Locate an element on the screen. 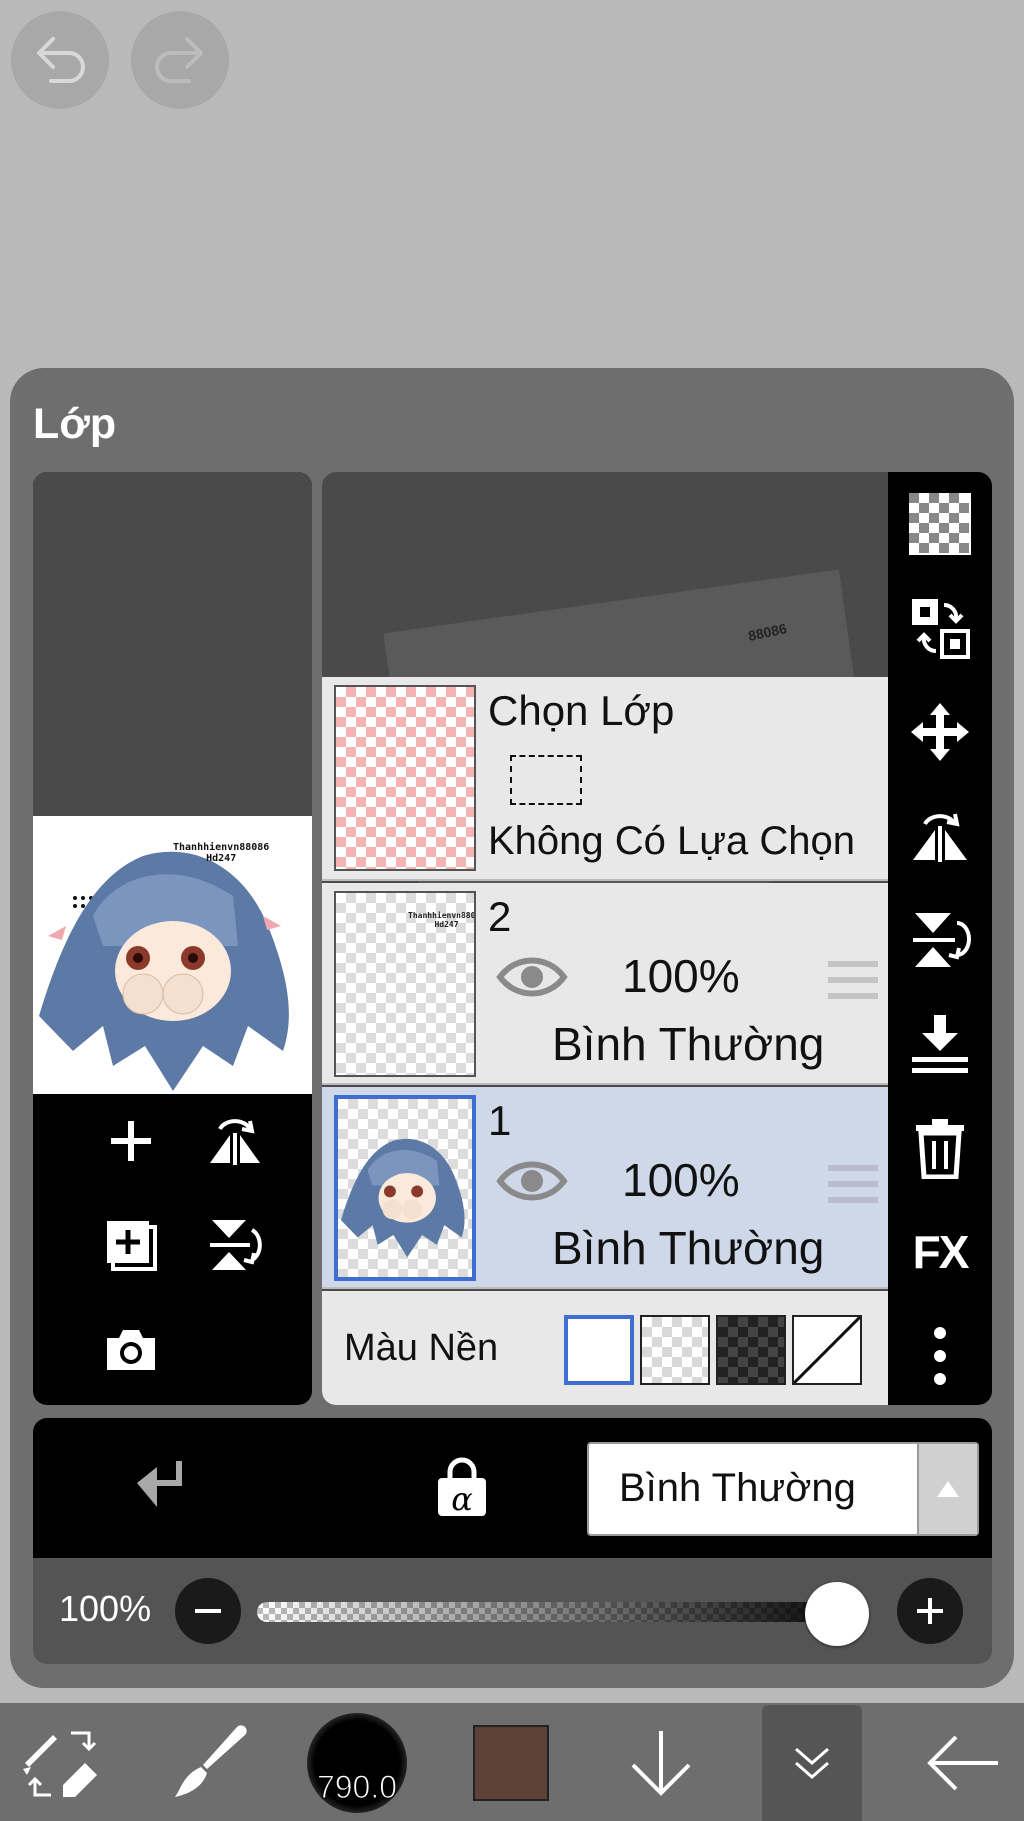  bg-dark-checker-swatch is located at coordinates (751, 1350).